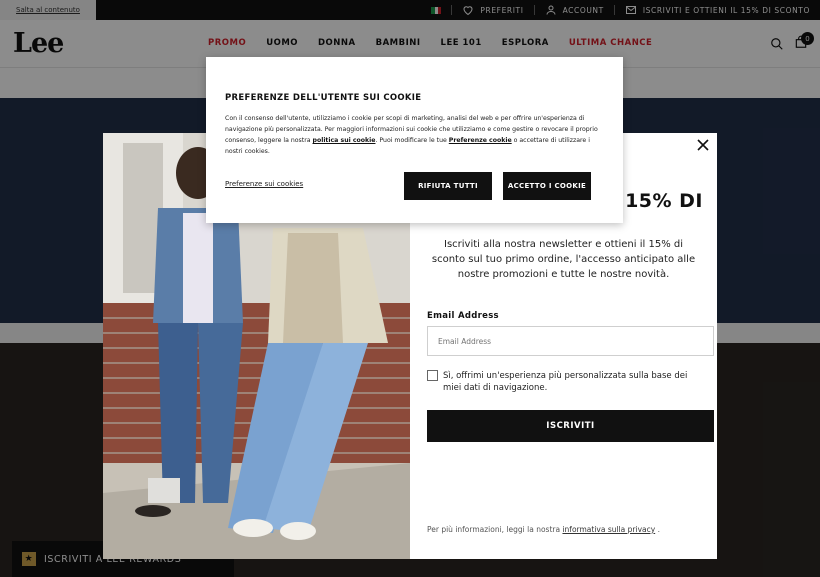 This screenshot has width=820, height=577. What do you see at coordinates (570, 341) in the screenshot?
I see `email-input` at bounding box center [570, 341].